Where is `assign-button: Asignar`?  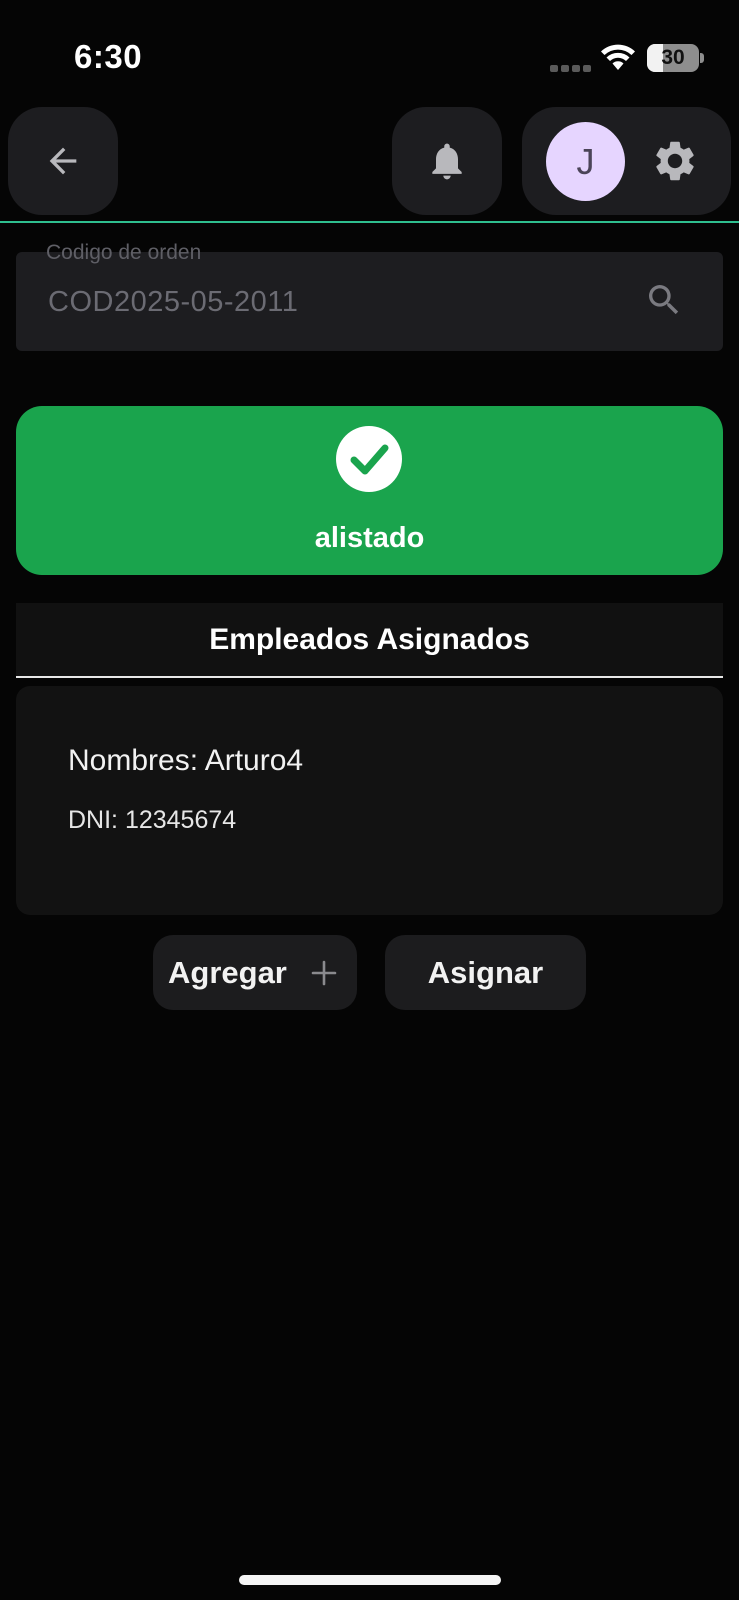
assign-button: Asignar is located at coordinates (485, 972).